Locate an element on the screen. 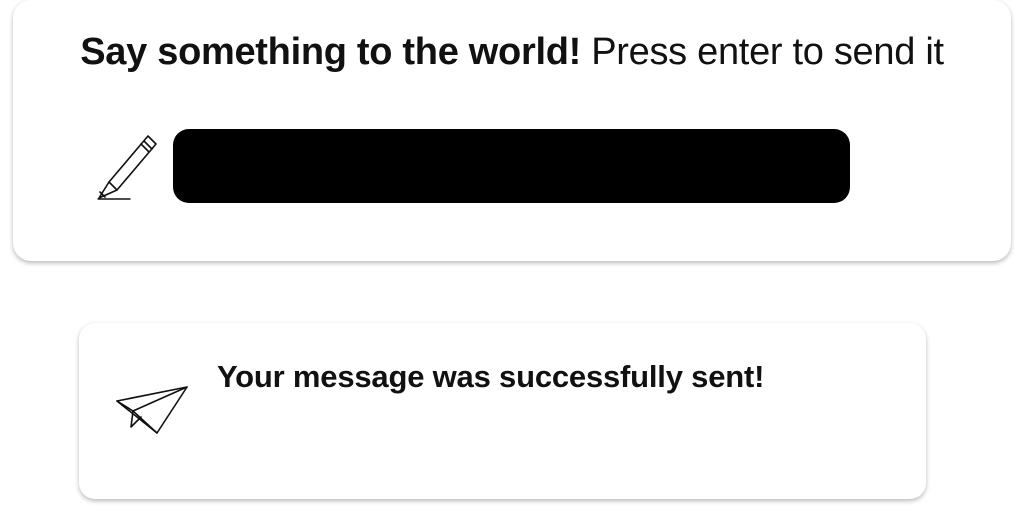 This screenshot has width=1024, height=512. success-message: Your message was successfully sent! is located at coordinates (491, 376).